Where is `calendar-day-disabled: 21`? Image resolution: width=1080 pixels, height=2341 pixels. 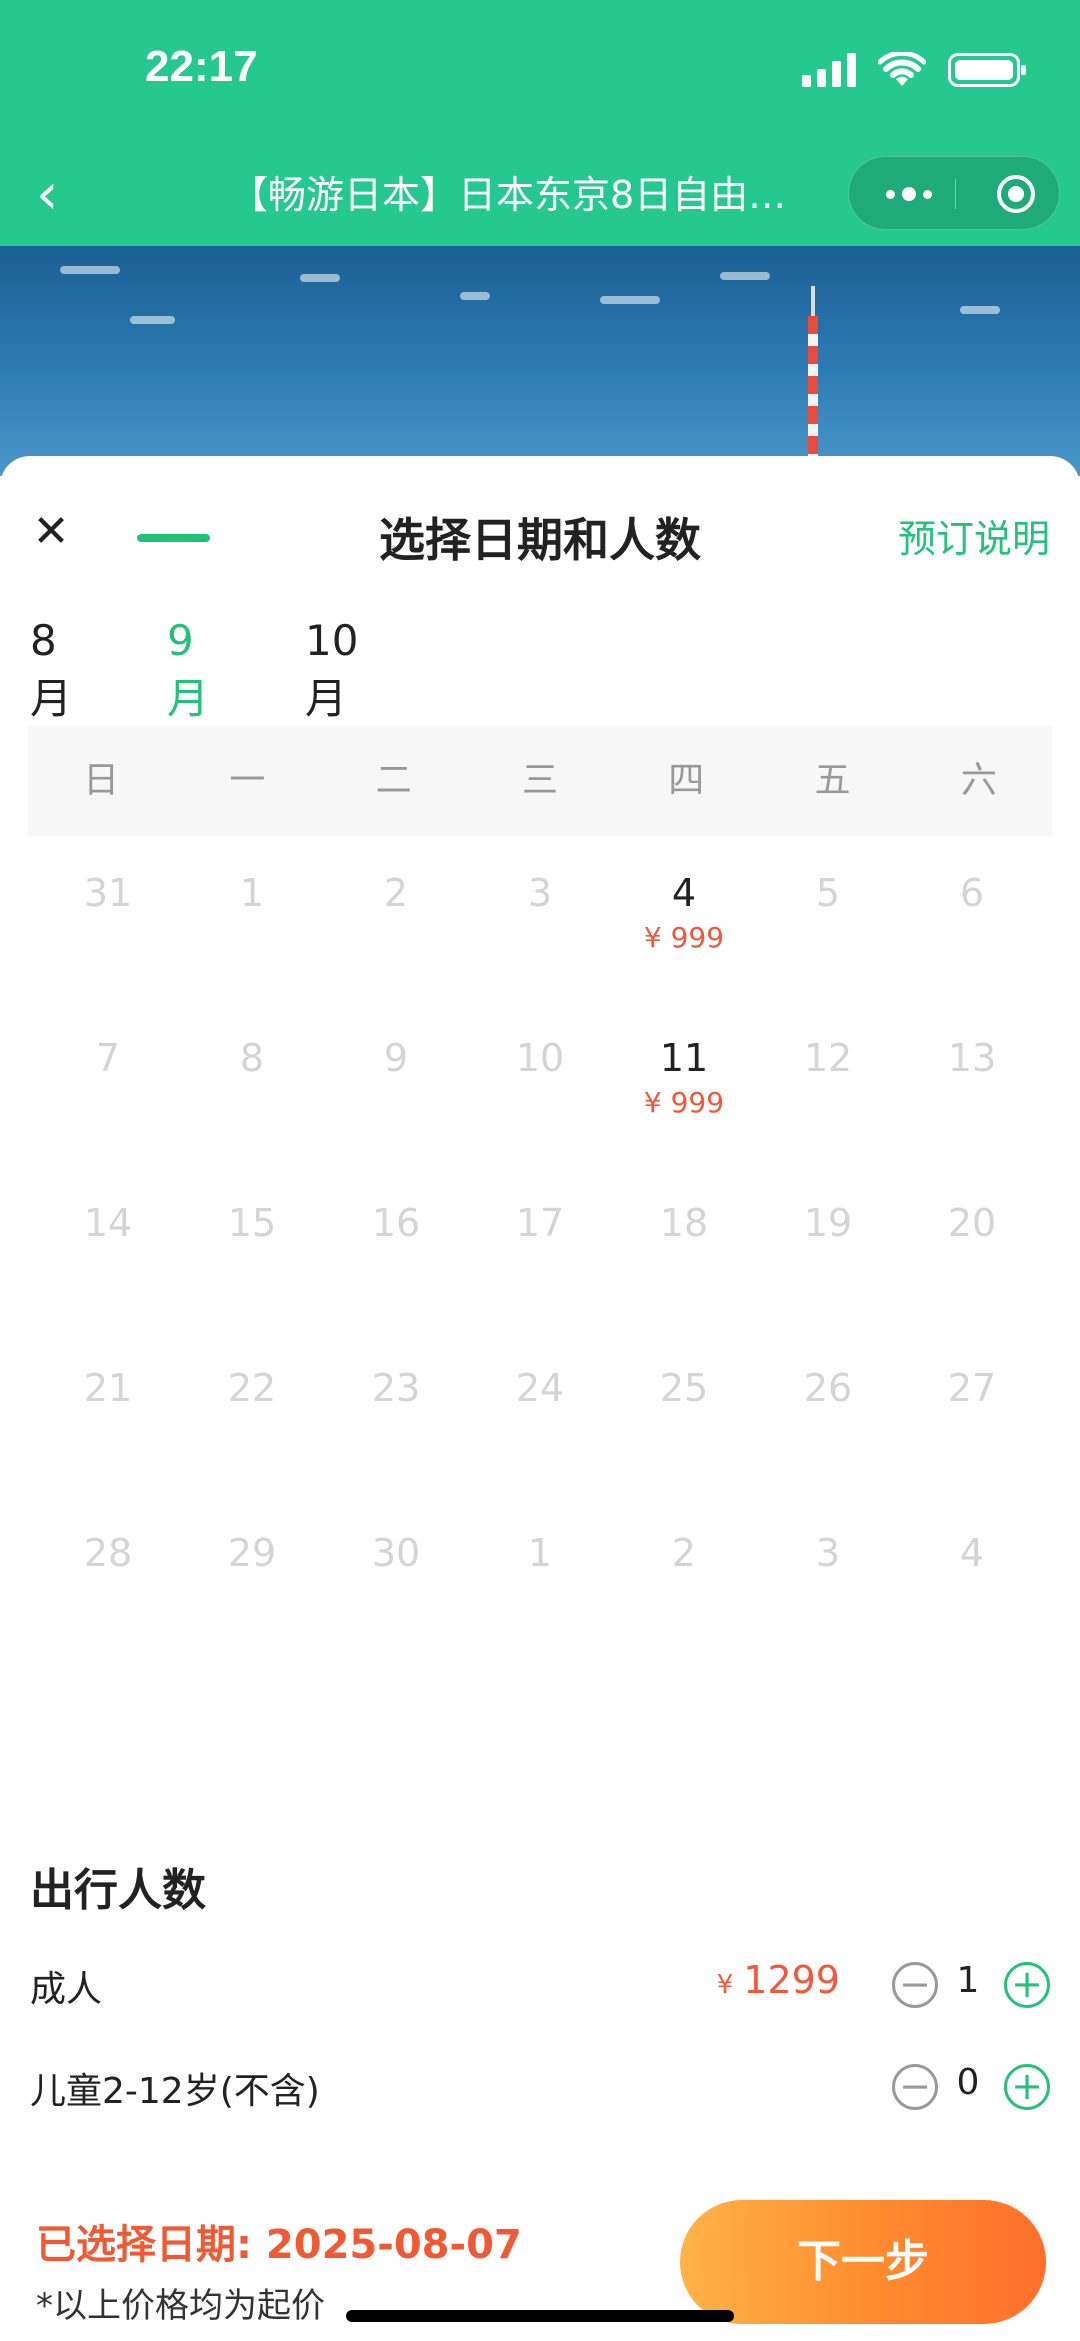 calendar-day-disabled: 21 is located at coordinates (108, 1445).